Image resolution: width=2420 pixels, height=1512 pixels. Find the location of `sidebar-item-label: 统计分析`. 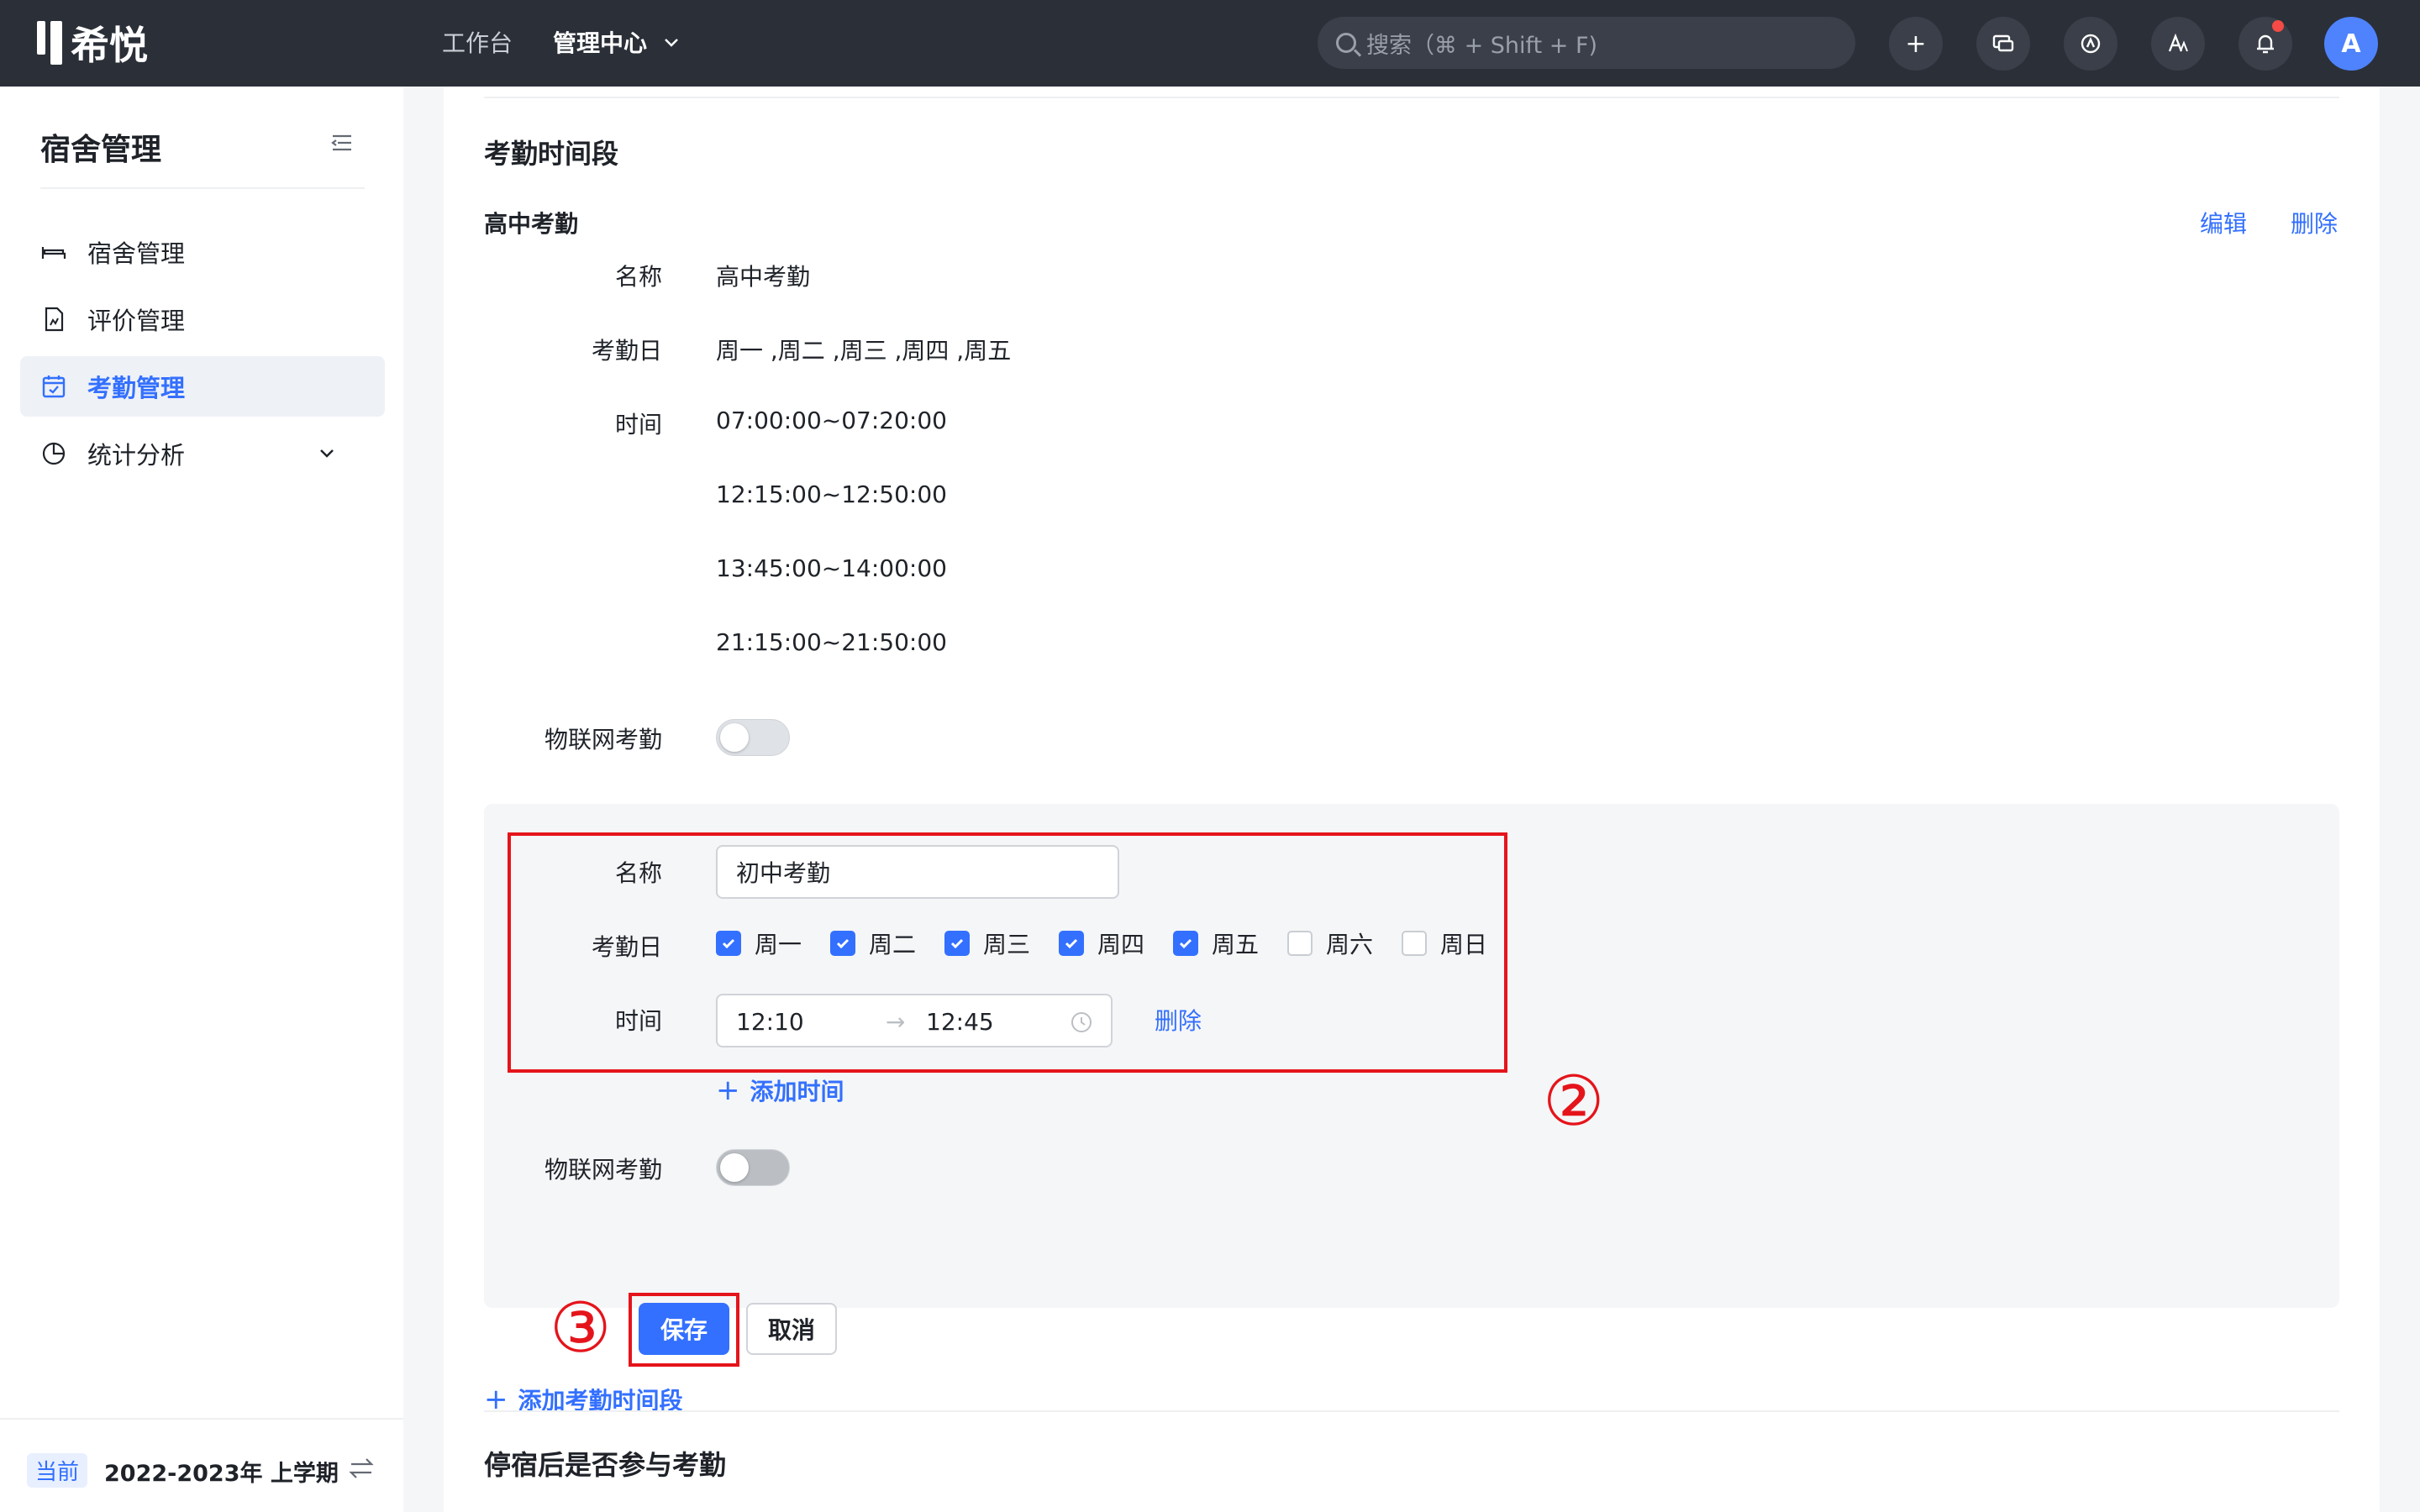

sidebar-item-label: 统计分析 is located at coordinates (136, 455).